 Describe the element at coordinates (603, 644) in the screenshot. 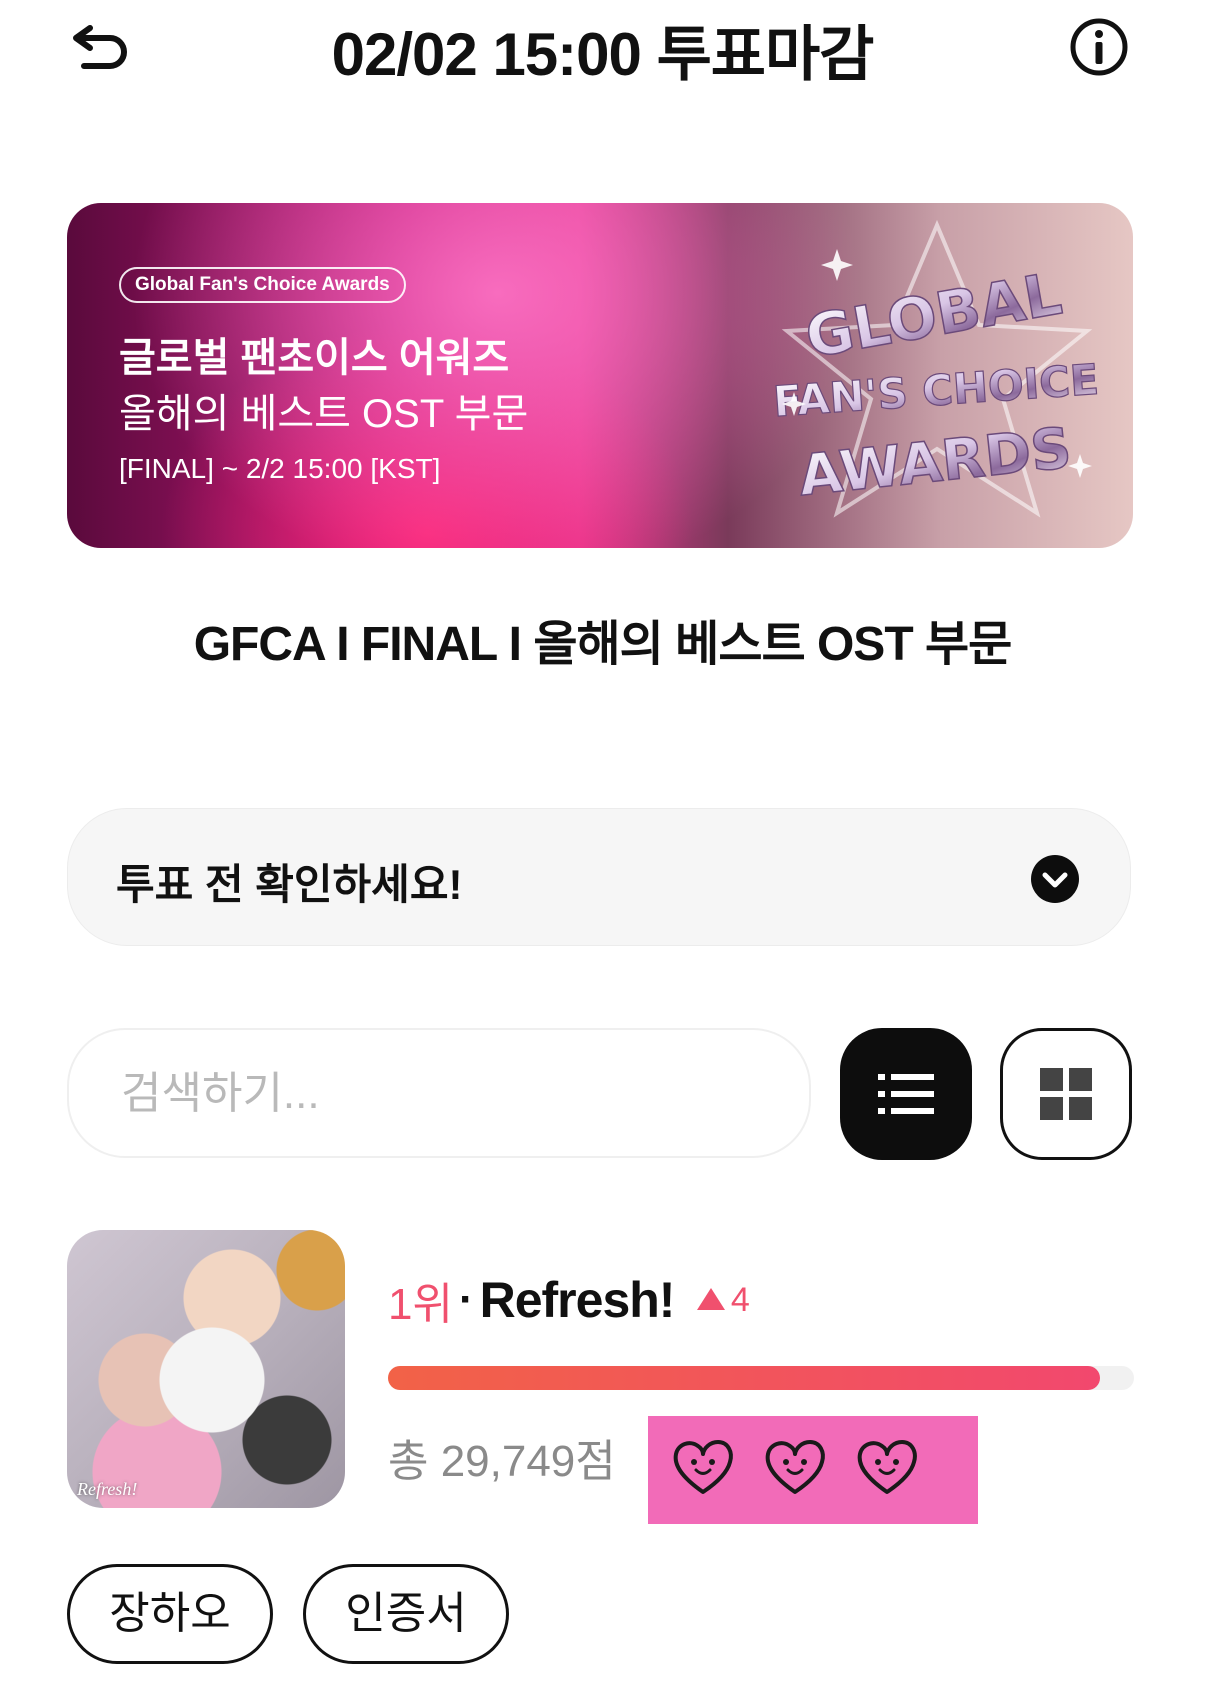

I see `category-title: GFCA I FINAL I 올해의 베스트 OST 부문` at that location.